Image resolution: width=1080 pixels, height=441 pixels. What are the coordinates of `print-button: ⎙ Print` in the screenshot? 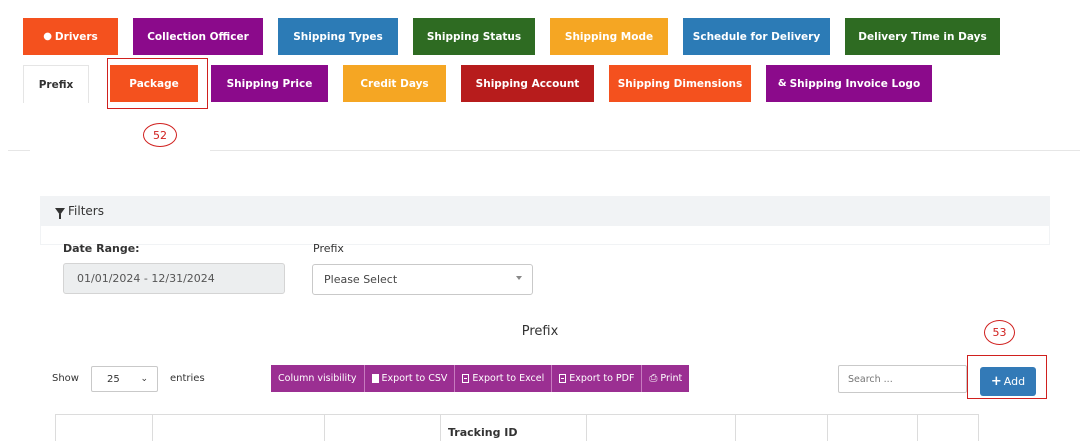 It's located at (666, 378).